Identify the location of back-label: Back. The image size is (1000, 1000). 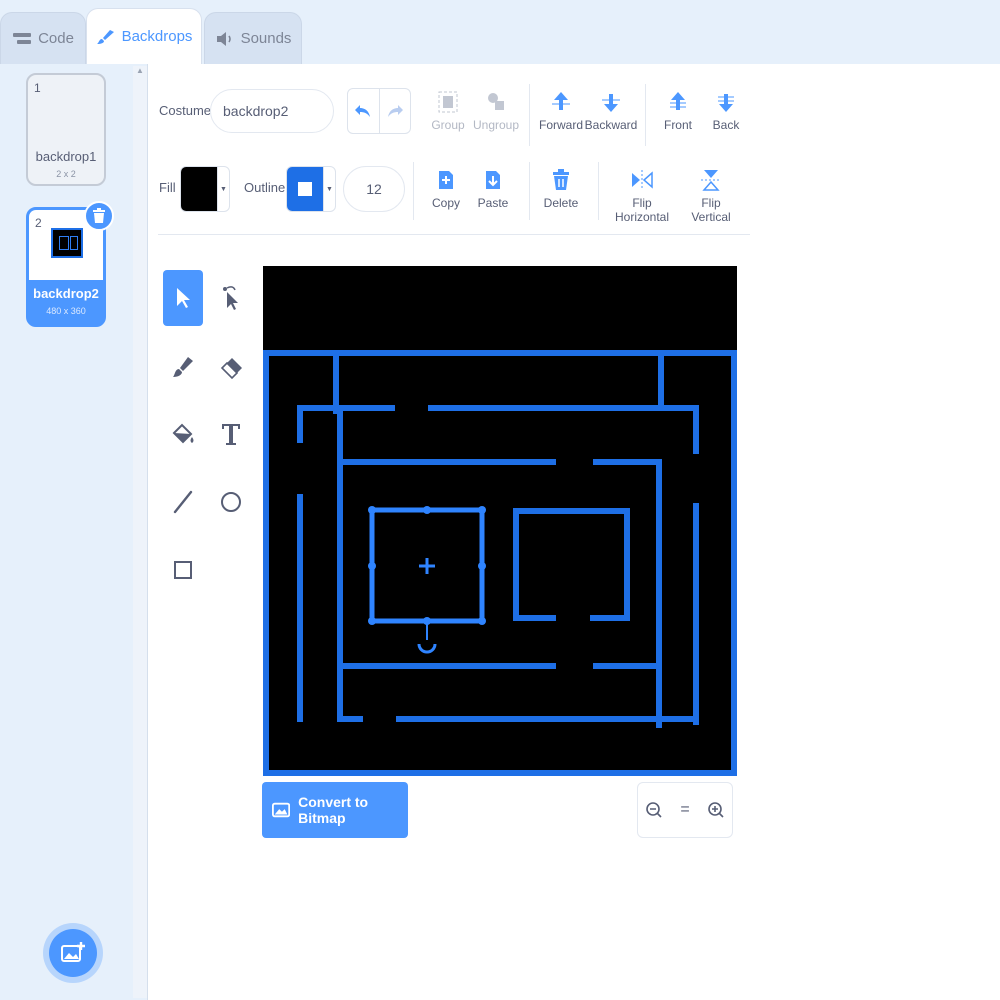
(726, 125).